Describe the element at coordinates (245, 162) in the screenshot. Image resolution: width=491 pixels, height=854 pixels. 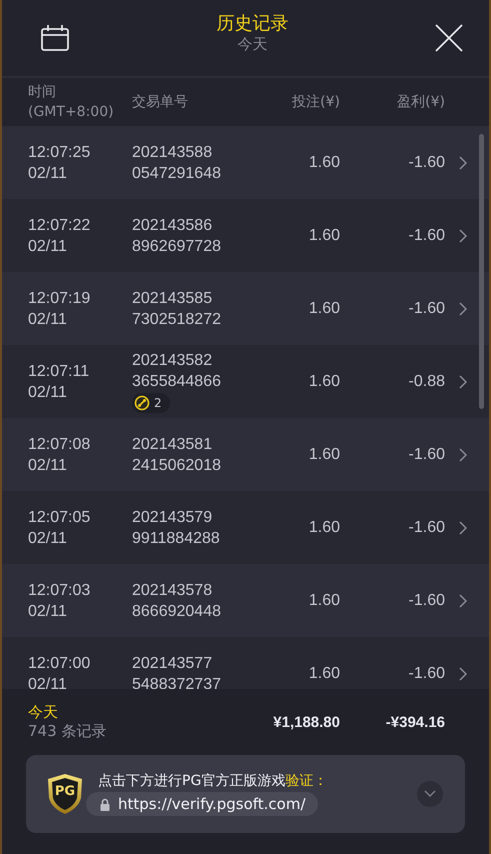
I see `record-row: 12:07:25 02/11 202143588 0547291648 1.60 -1.60` at that location.